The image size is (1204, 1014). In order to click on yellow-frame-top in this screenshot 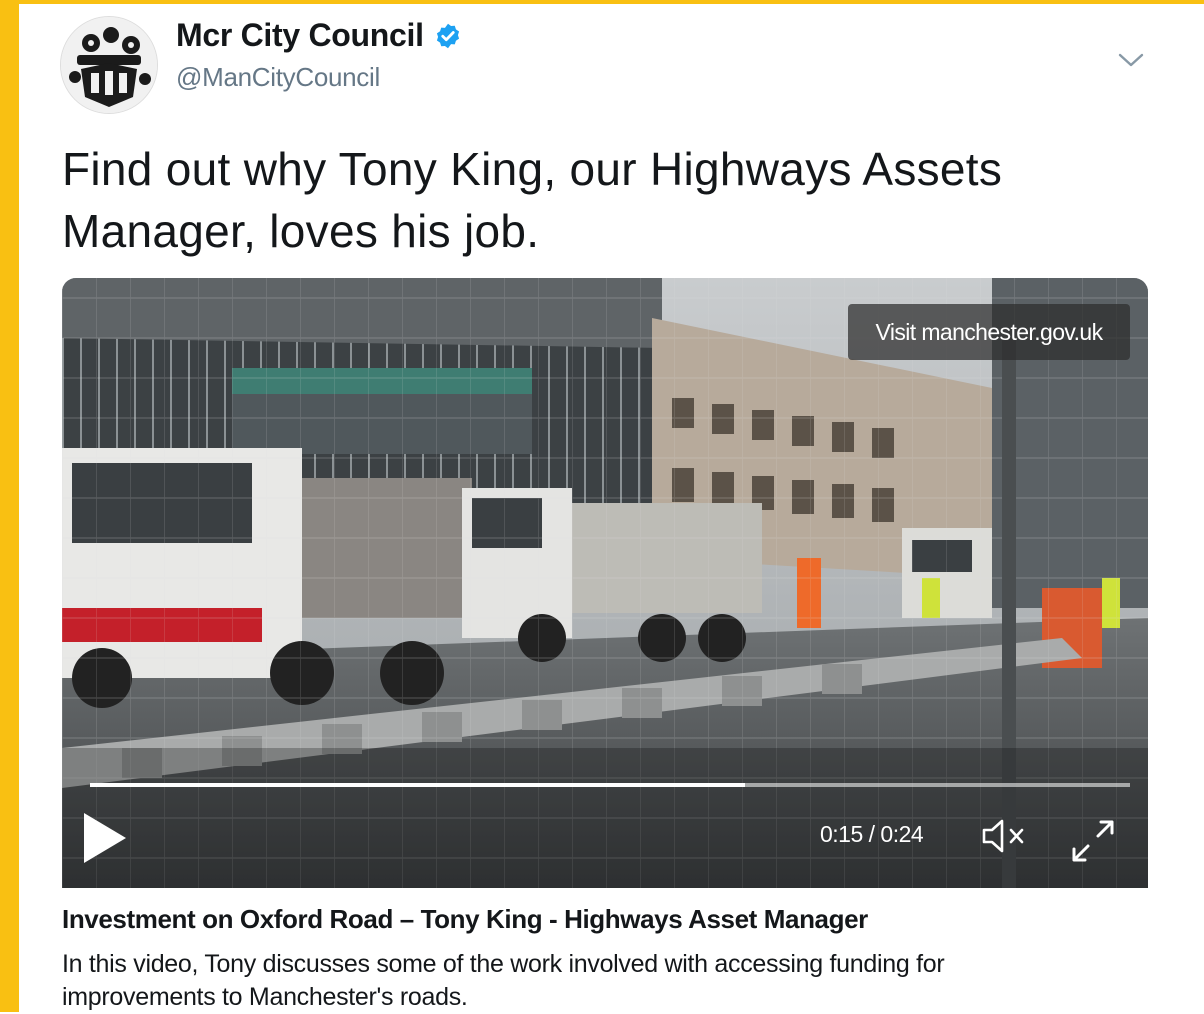, I will do `click(602, 2)`.